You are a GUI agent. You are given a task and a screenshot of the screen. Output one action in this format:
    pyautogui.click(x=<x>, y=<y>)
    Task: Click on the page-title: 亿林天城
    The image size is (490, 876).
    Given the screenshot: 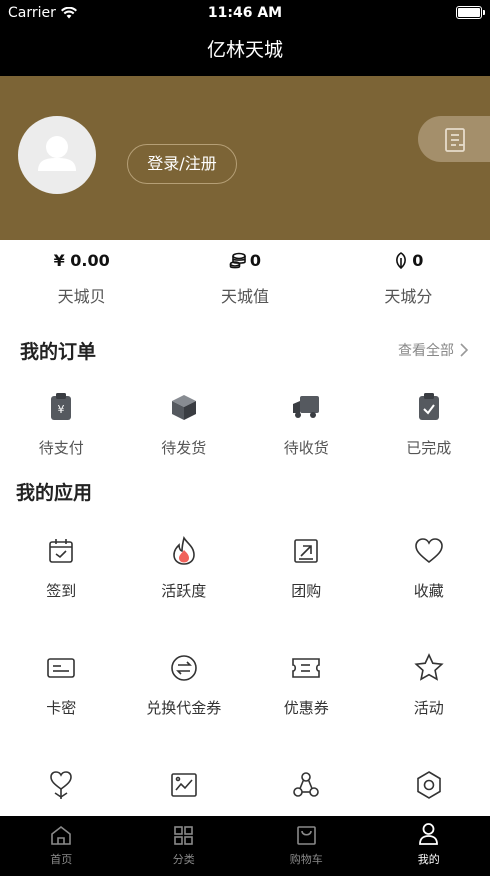 What is the action you would take?
    pyautogui.click(x=244, y=50)
    